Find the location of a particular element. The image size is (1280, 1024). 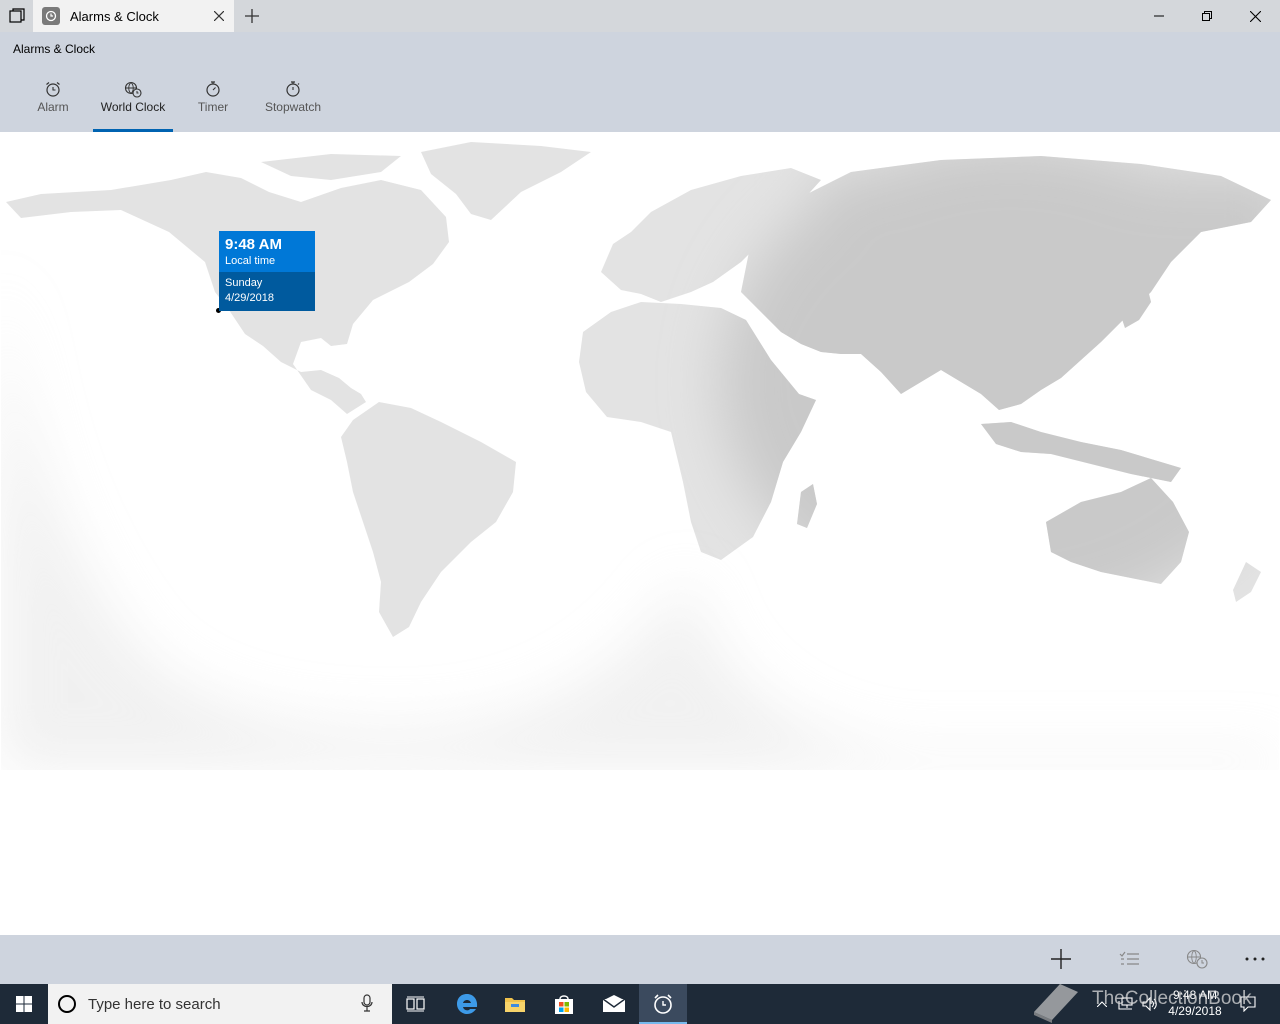

stopwatch-icon is located at coordinates (293, 89).